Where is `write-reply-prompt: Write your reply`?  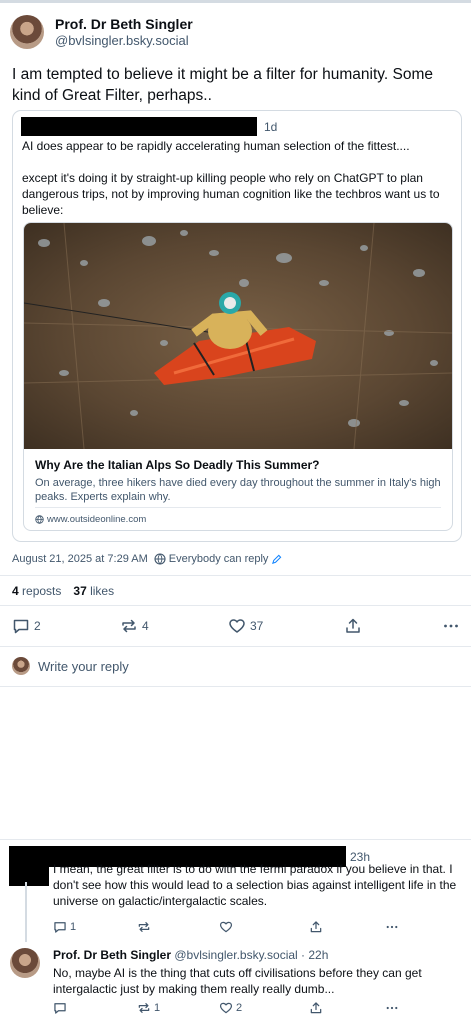 write-reply-prompt: Write your reply is located at coordinates (70, 666).